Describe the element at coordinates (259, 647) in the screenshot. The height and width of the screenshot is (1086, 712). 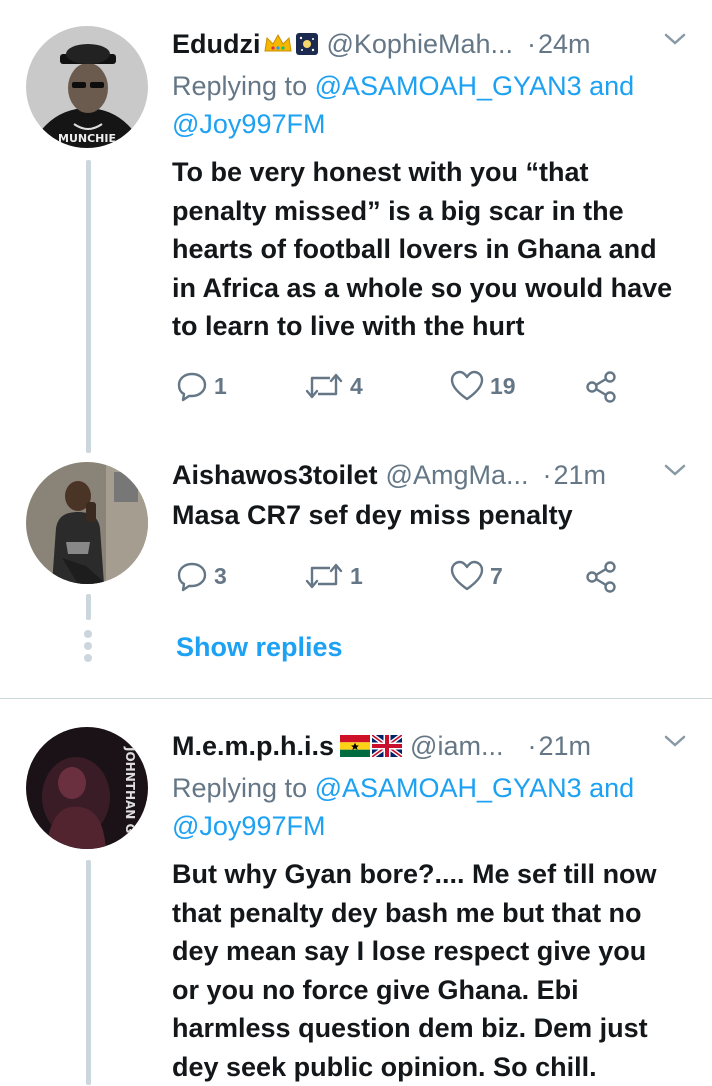
I see `show-replies-link: Show replies` at that location.